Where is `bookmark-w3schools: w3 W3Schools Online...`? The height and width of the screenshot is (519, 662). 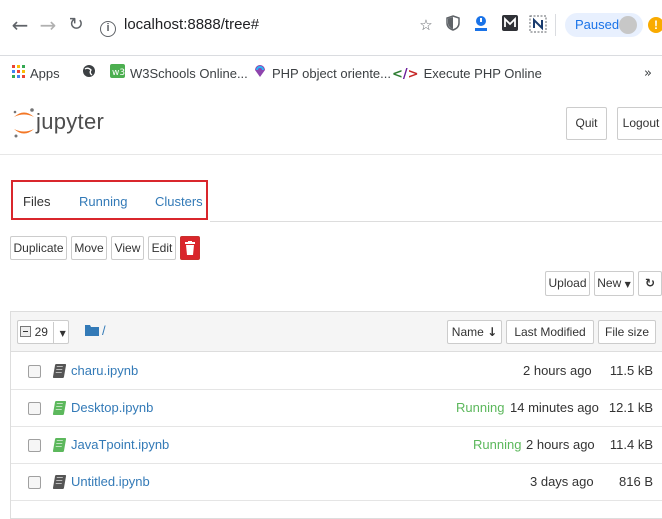 bookmark-w3schools: w3 W3Schools Online... is located at coordinates (179, 74).